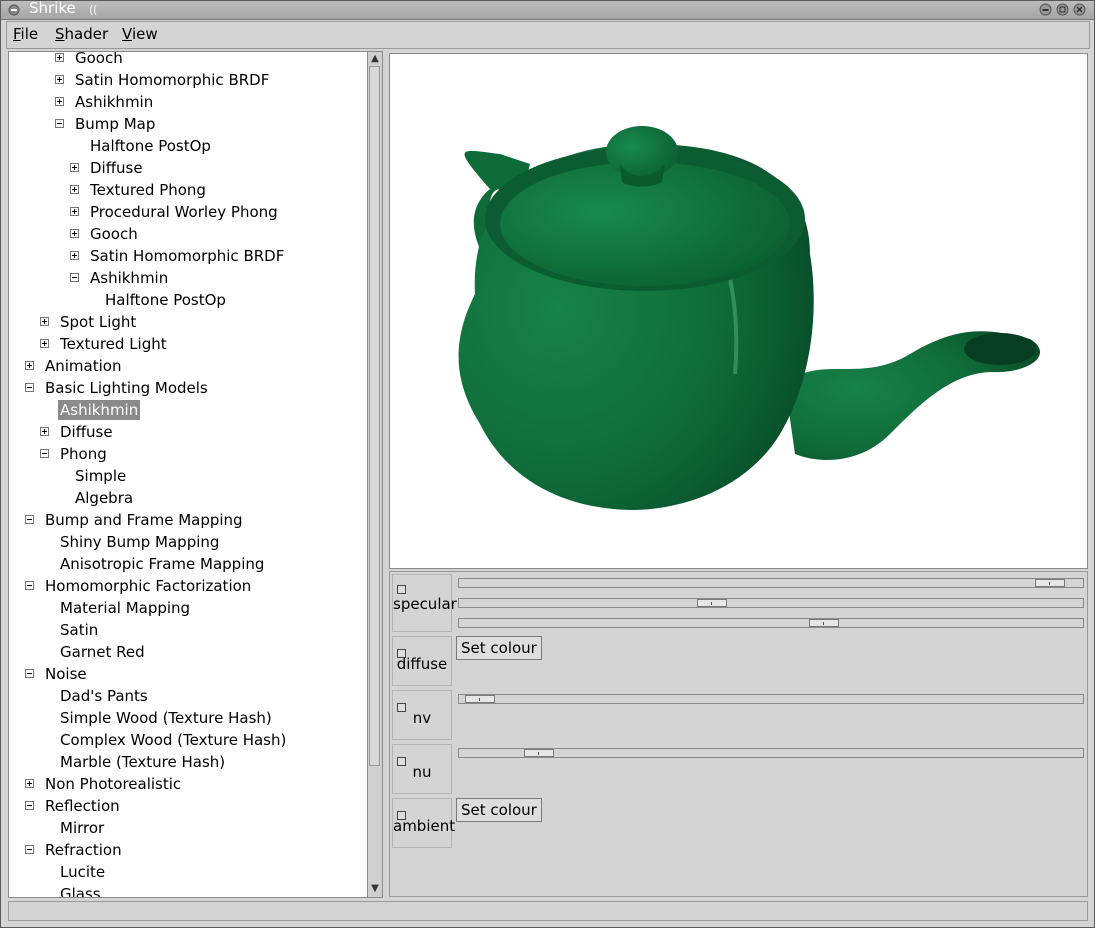 This screenshot has height=928, width=1095. Describe the element at coordinates (74, 366) in the screenshot. I see `tree-item: Animation` at that location.